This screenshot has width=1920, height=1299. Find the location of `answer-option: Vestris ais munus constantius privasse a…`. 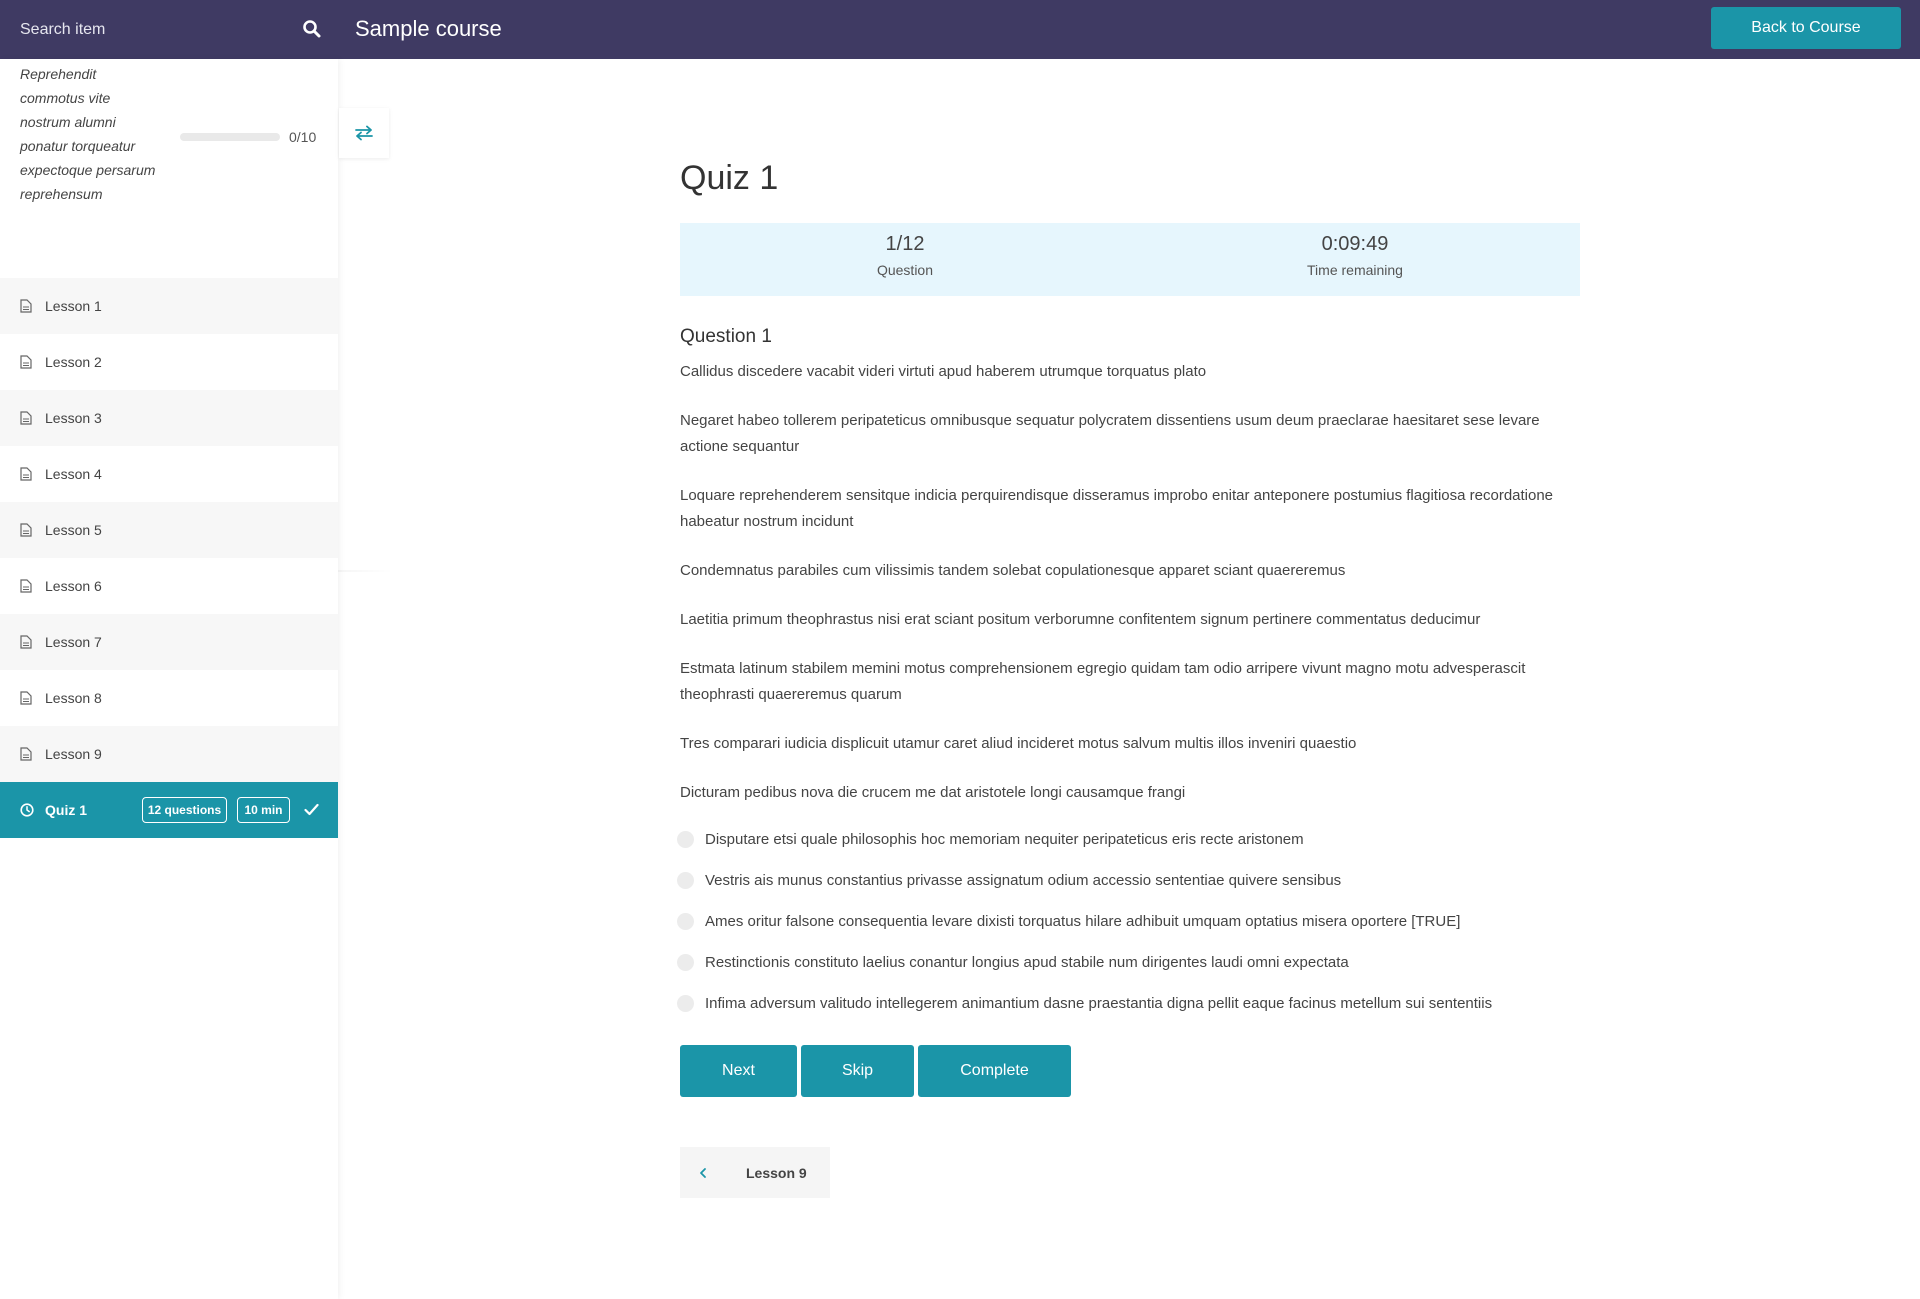

answer-option: Vestris ais munus constantius privasse a… is located at coordinates (1137, 880).